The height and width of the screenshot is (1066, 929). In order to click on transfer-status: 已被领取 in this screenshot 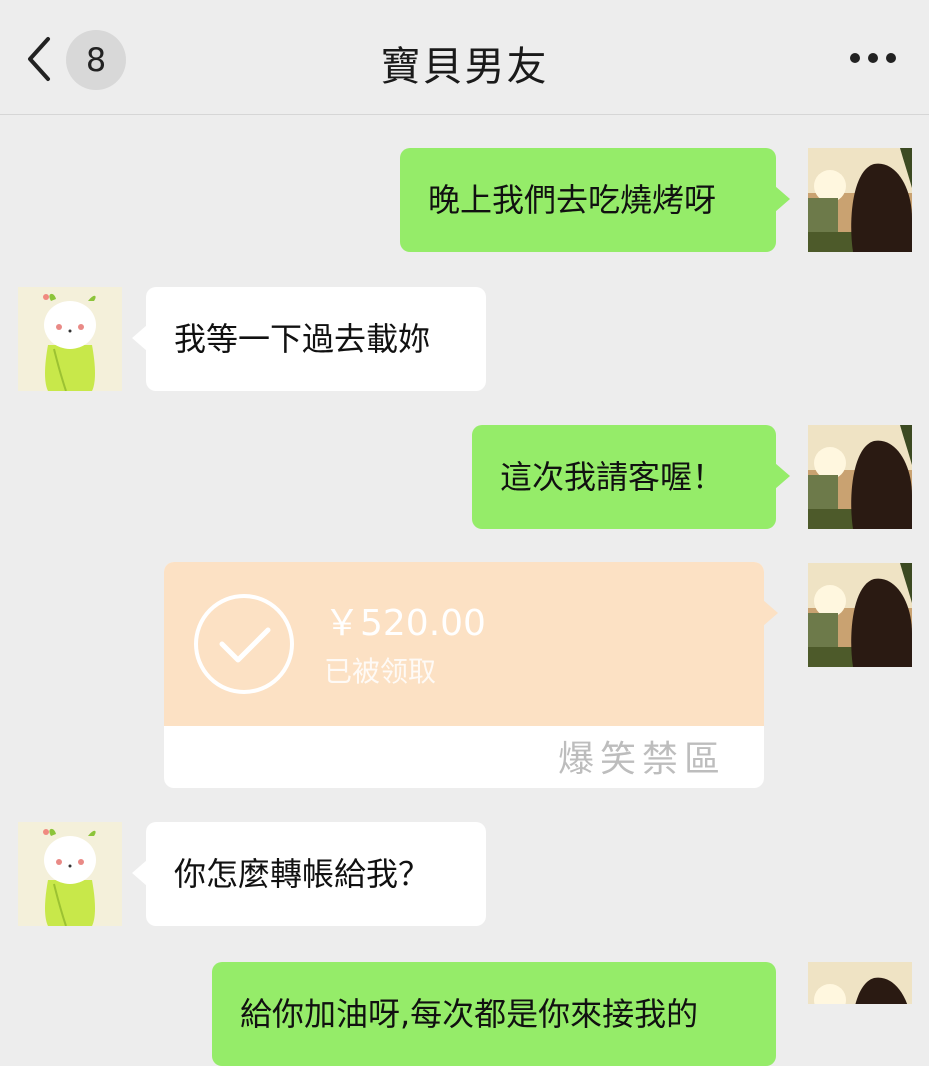, I will do `click(380, 671)`.